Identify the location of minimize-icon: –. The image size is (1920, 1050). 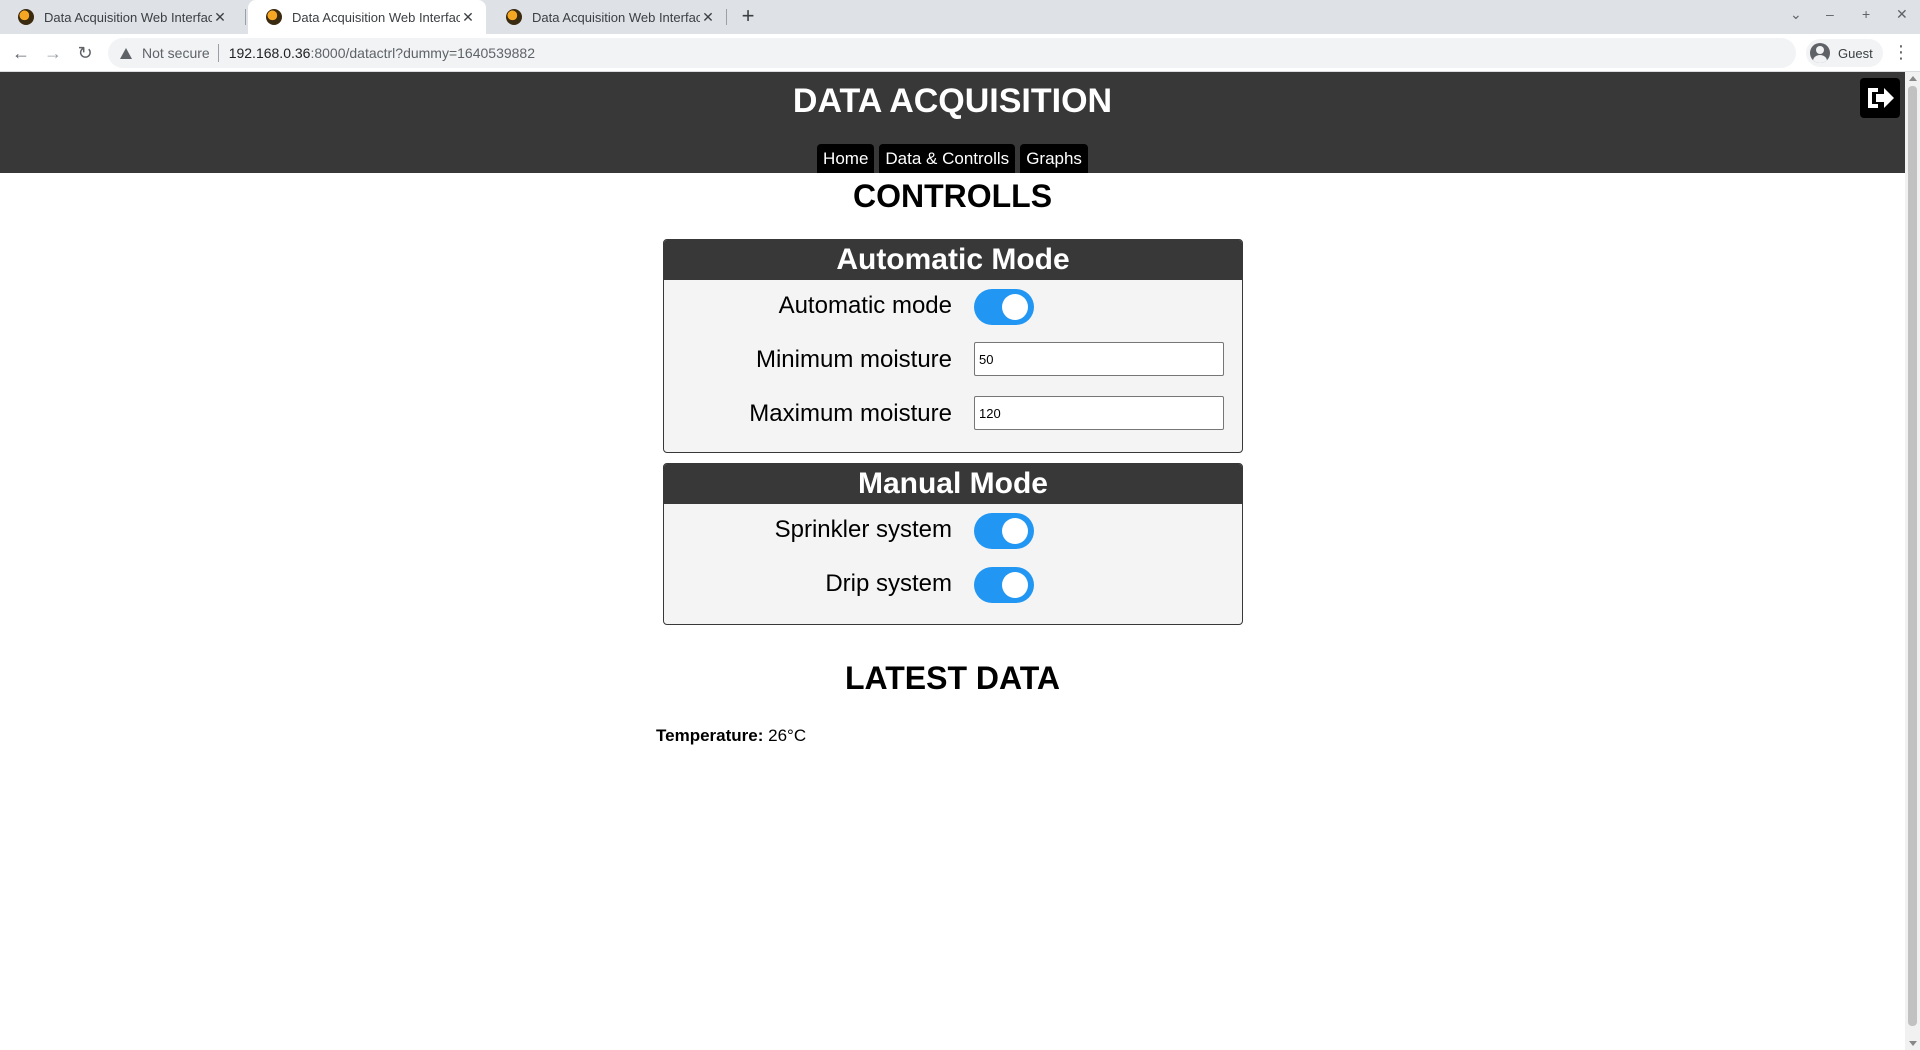
(1830, 14).